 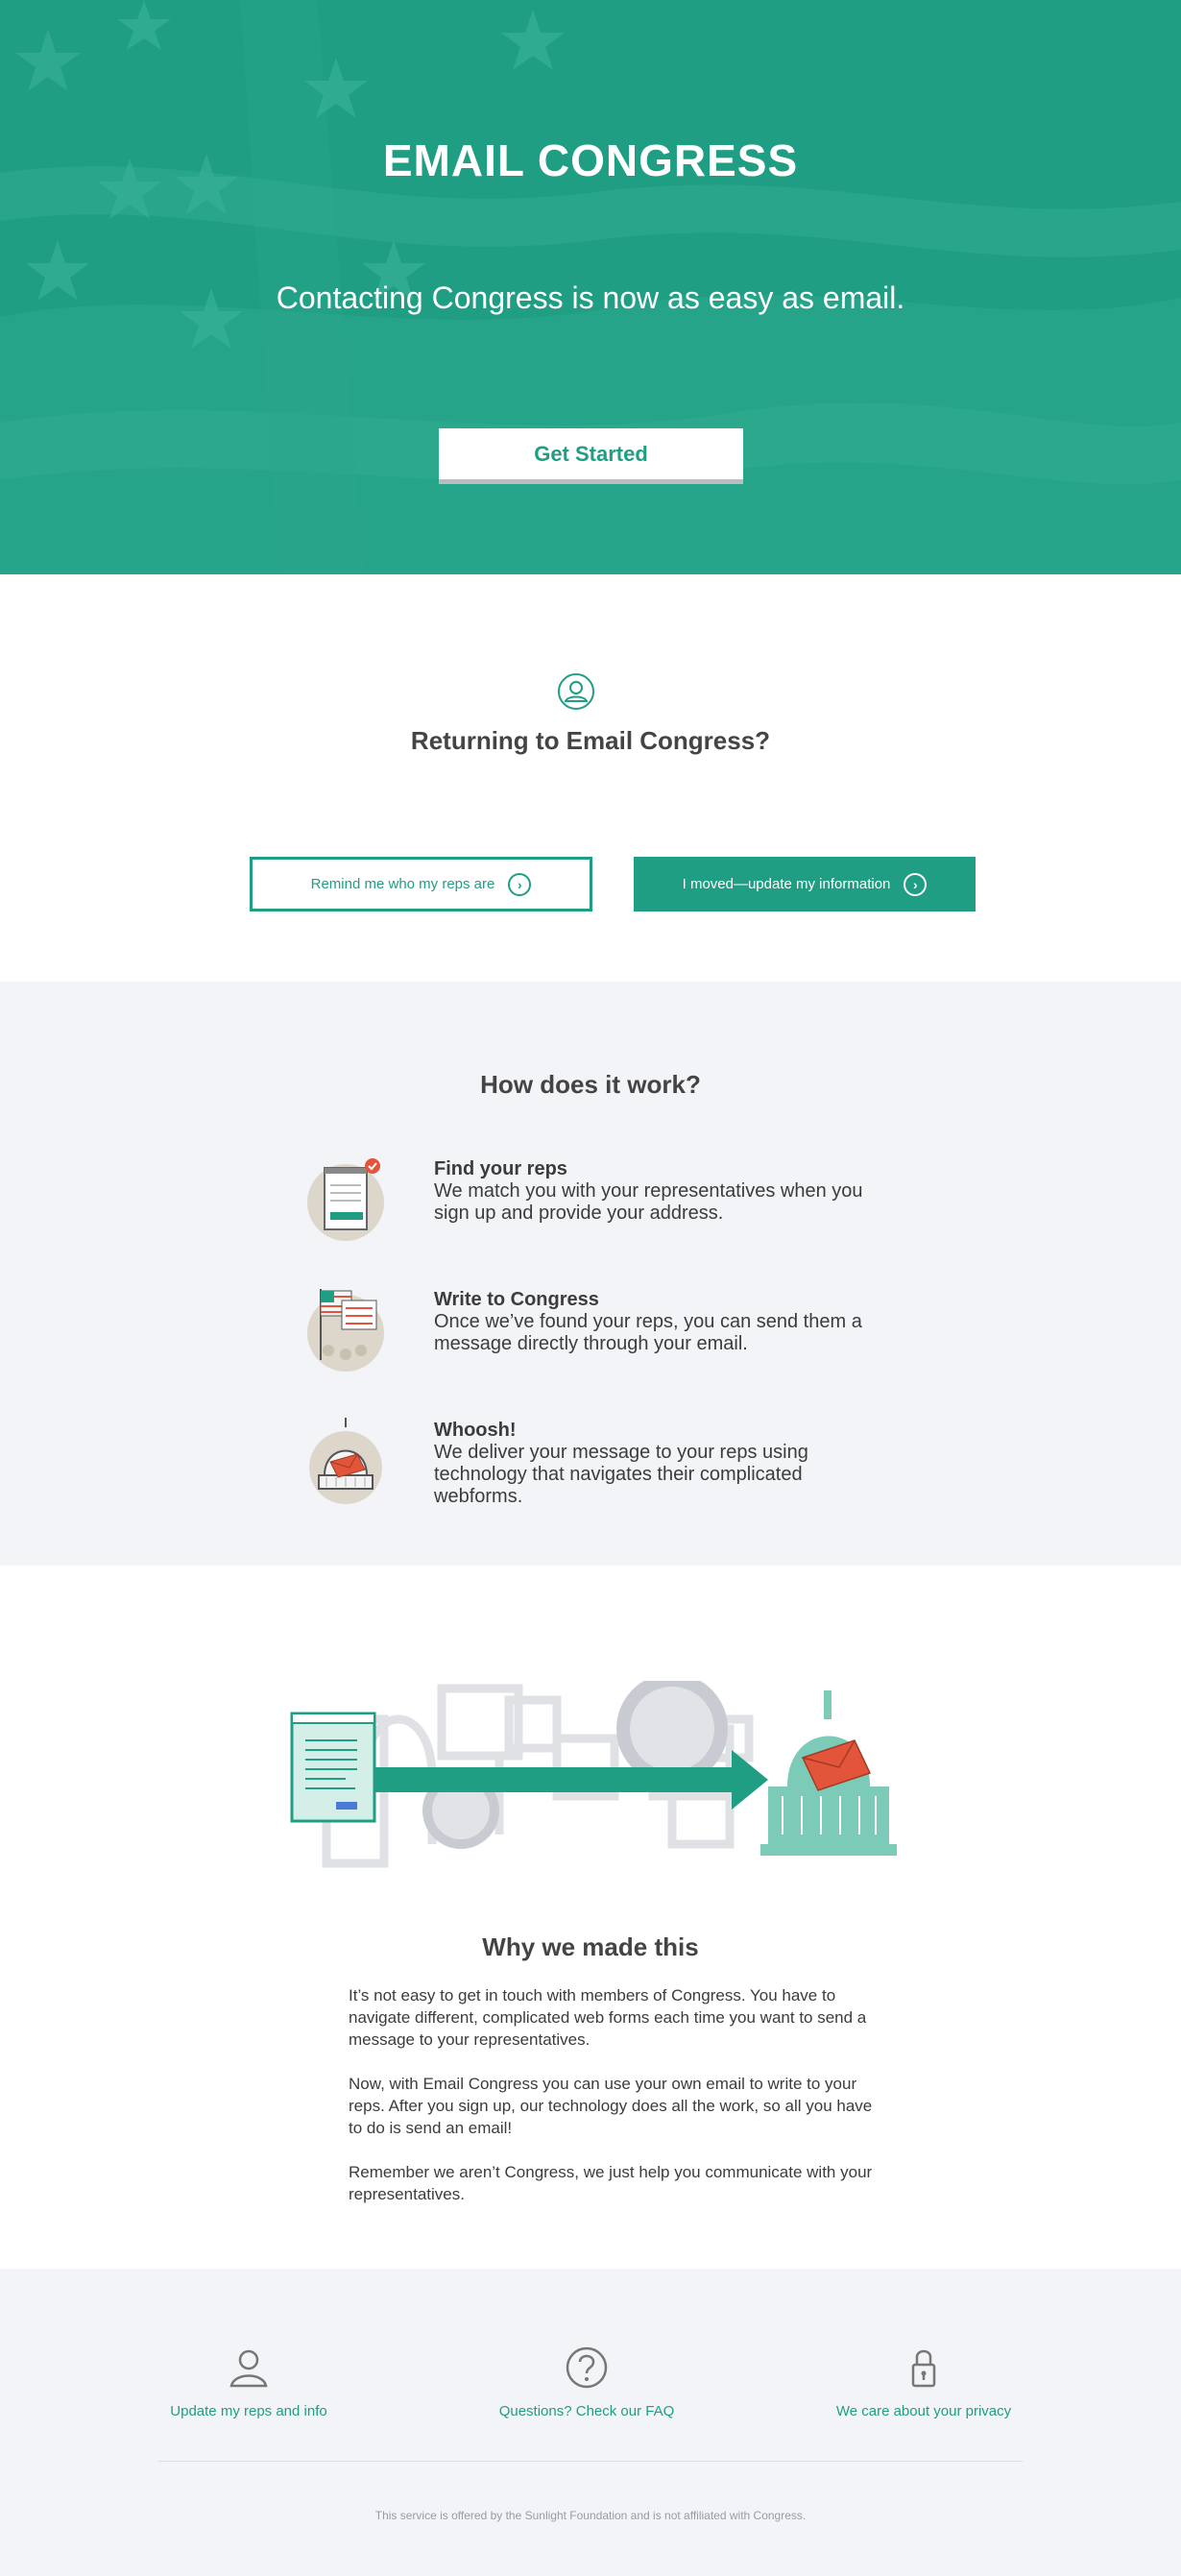 I want to click on footer-link-update-reps: Update my reps and info, so click(x=249, y=2382).